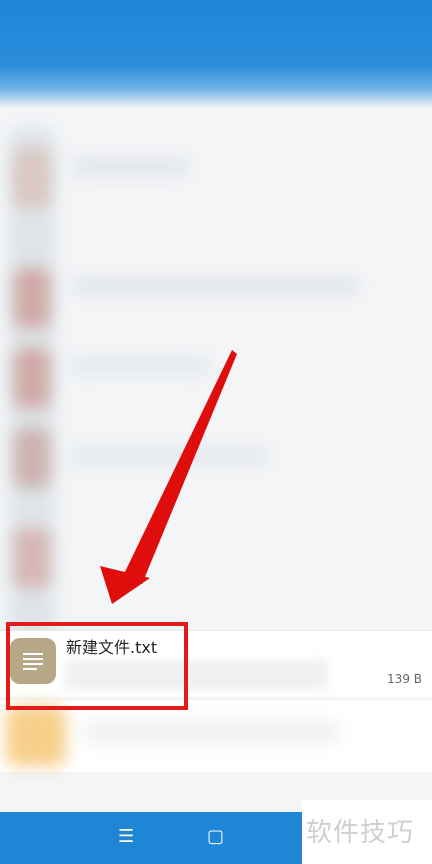 This screenshot has height=864, width=432. I want to click on menu-icon: ☰, so click(126, 837).